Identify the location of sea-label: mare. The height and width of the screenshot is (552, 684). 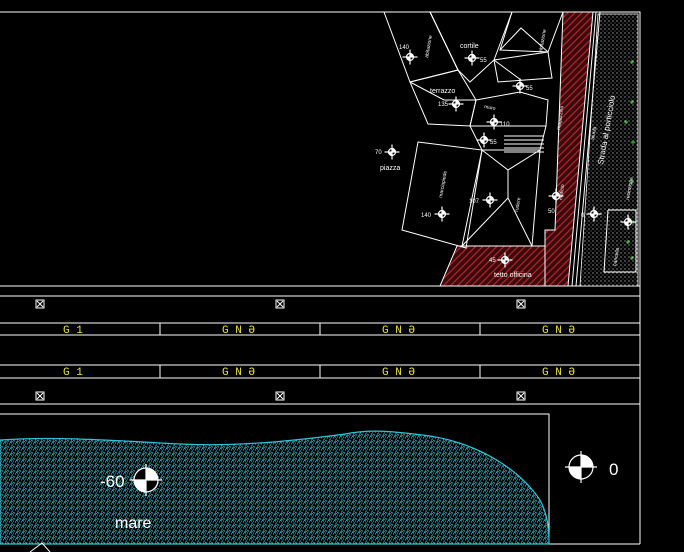
(133, 523).